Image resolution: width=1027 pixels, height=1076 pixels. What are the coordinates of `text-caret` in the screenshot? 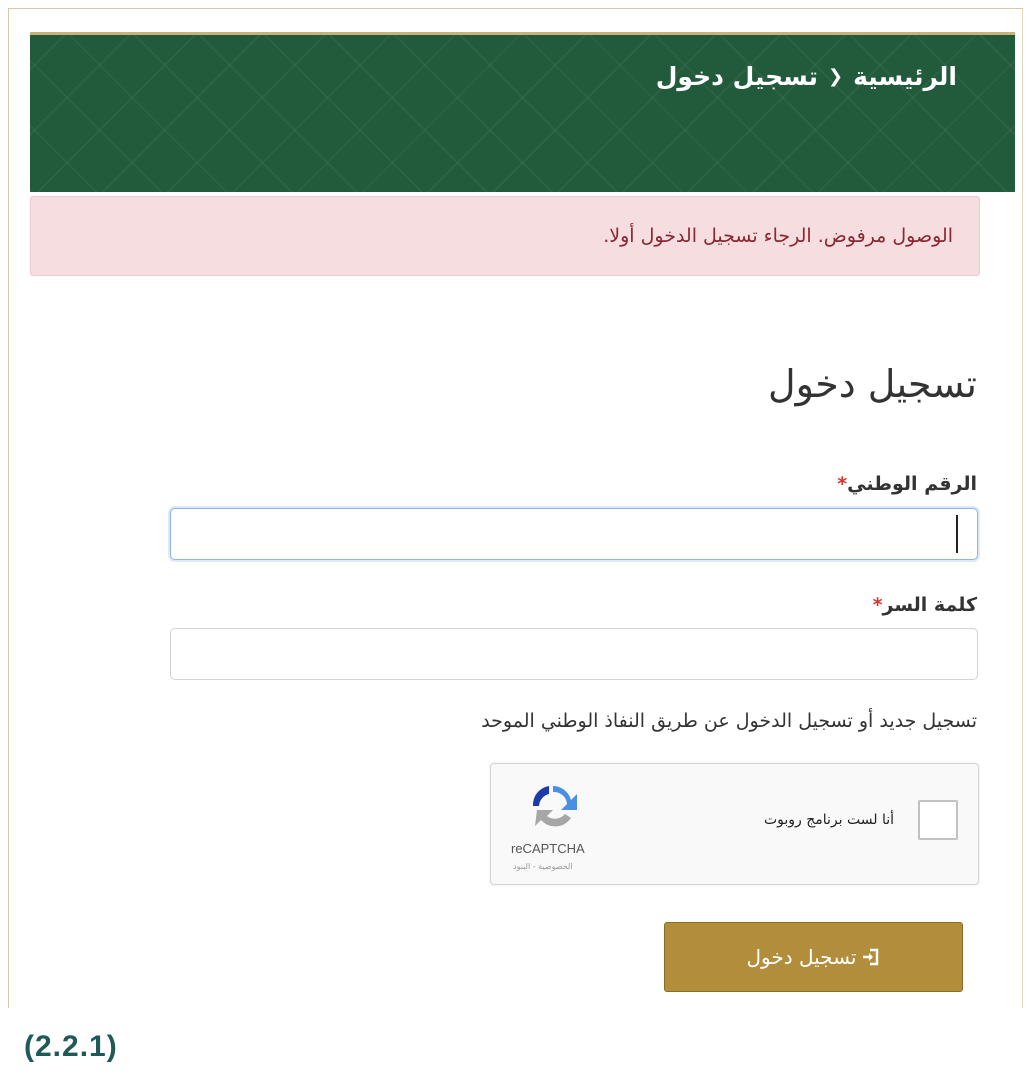 It's located at (957, 534).